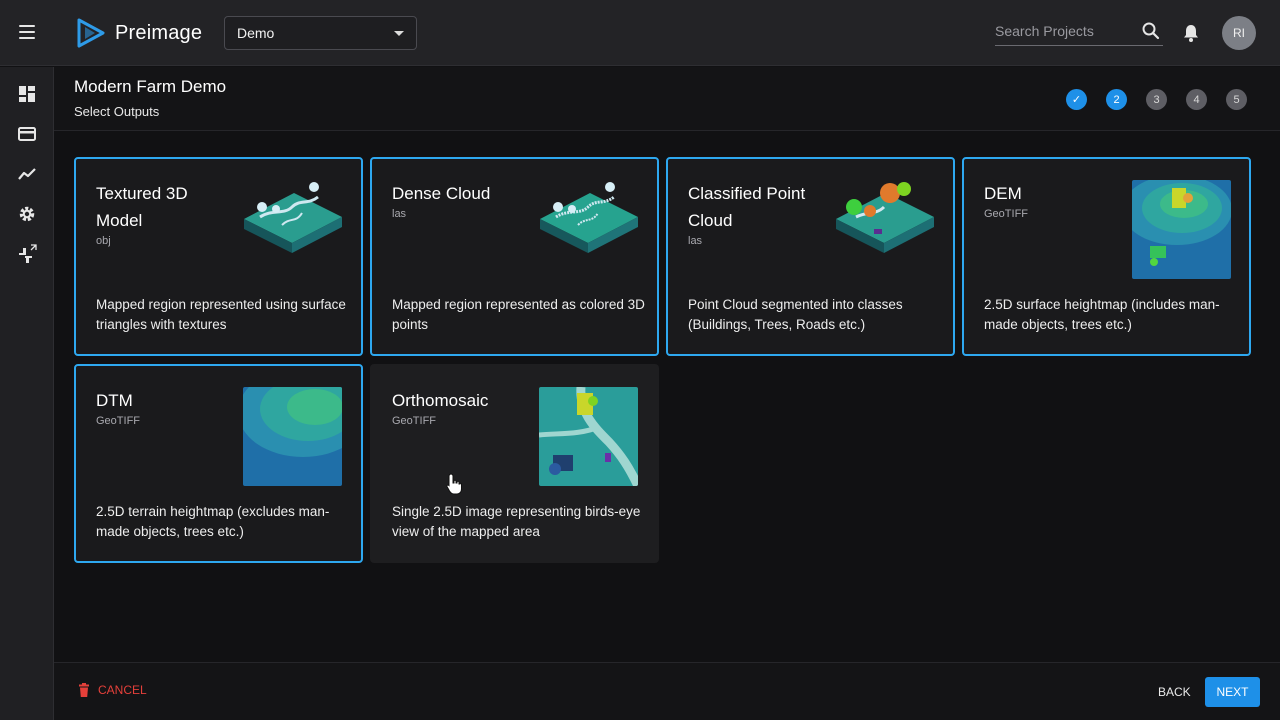  I want to click on app-name: Preimage, so click(159, 32).